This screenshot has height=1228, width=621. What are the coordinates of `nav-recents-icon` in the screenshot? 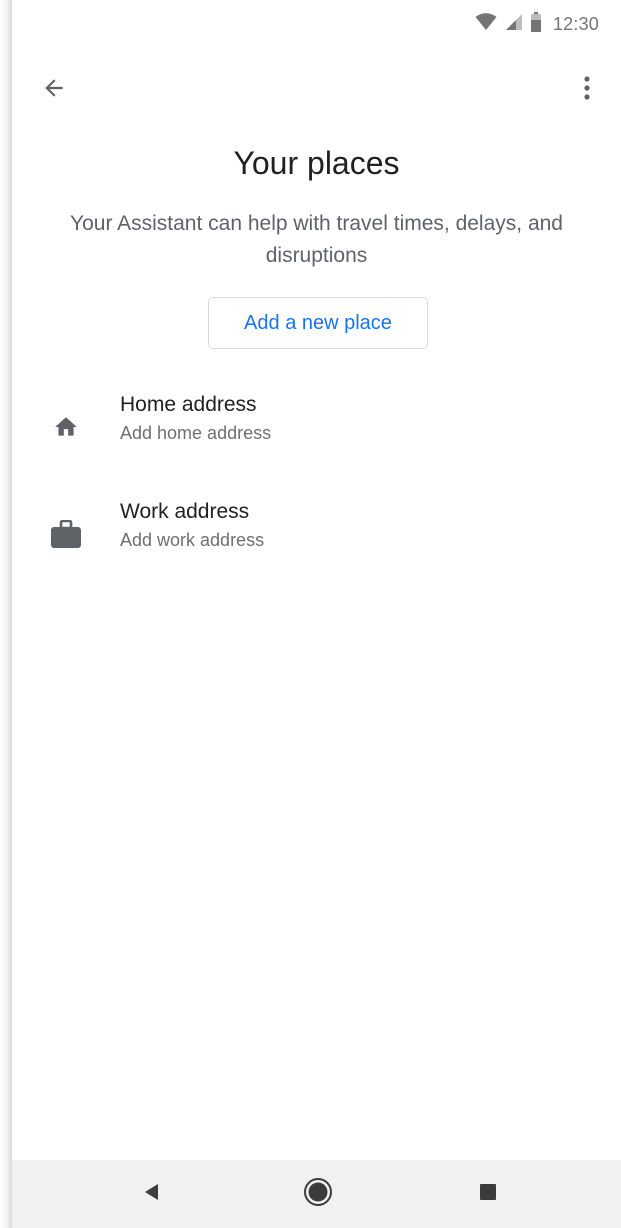 It's located at (488, 1194).